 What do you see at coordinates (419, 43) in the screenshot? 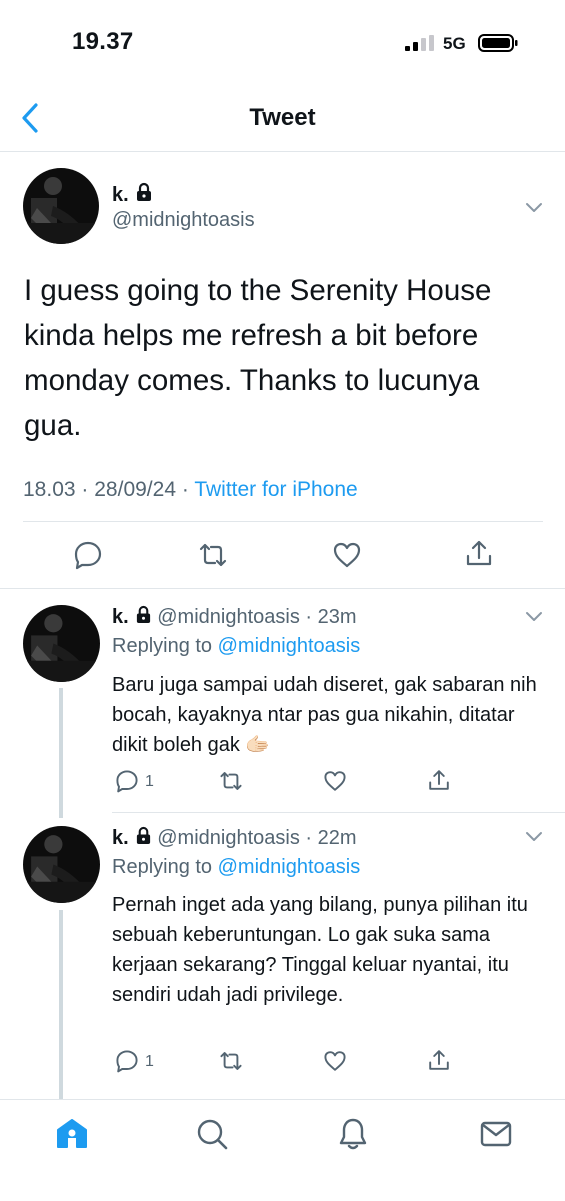
I see `signal-icon` at bounding box center [419, 43].